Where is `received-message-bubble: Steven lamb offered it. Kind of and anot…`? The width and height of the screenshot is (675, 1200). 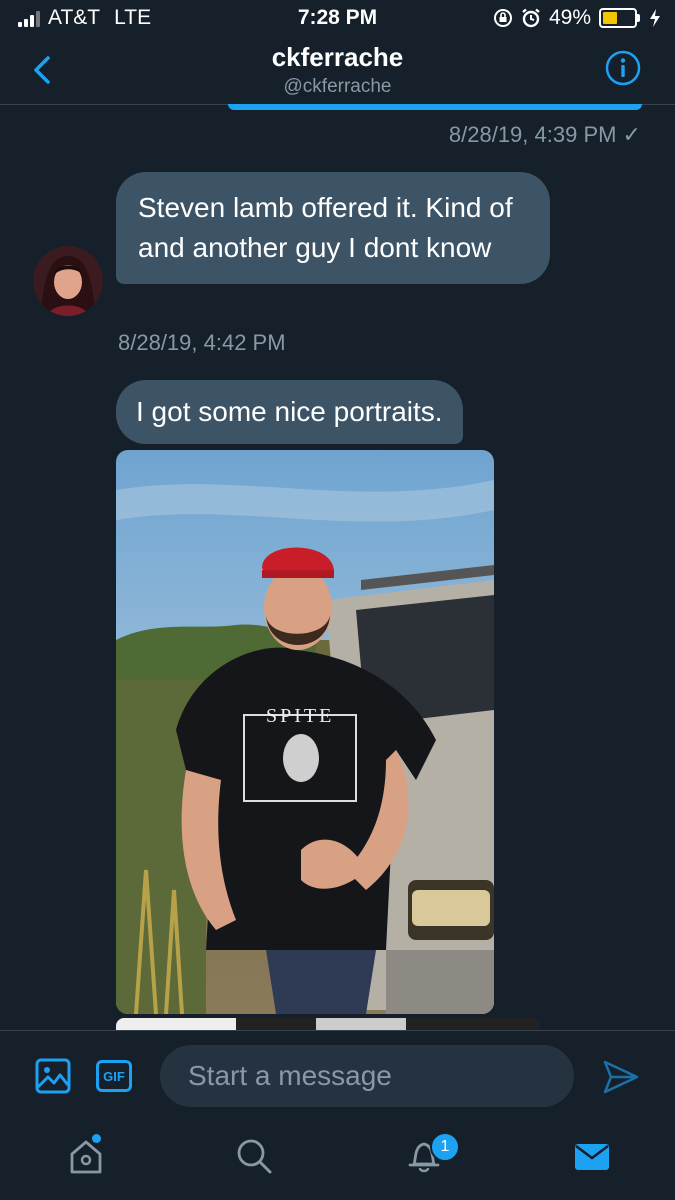
received-message-bubble: Steven lamb offered it. Kind of and anot… is located at coordinates (333, 228).